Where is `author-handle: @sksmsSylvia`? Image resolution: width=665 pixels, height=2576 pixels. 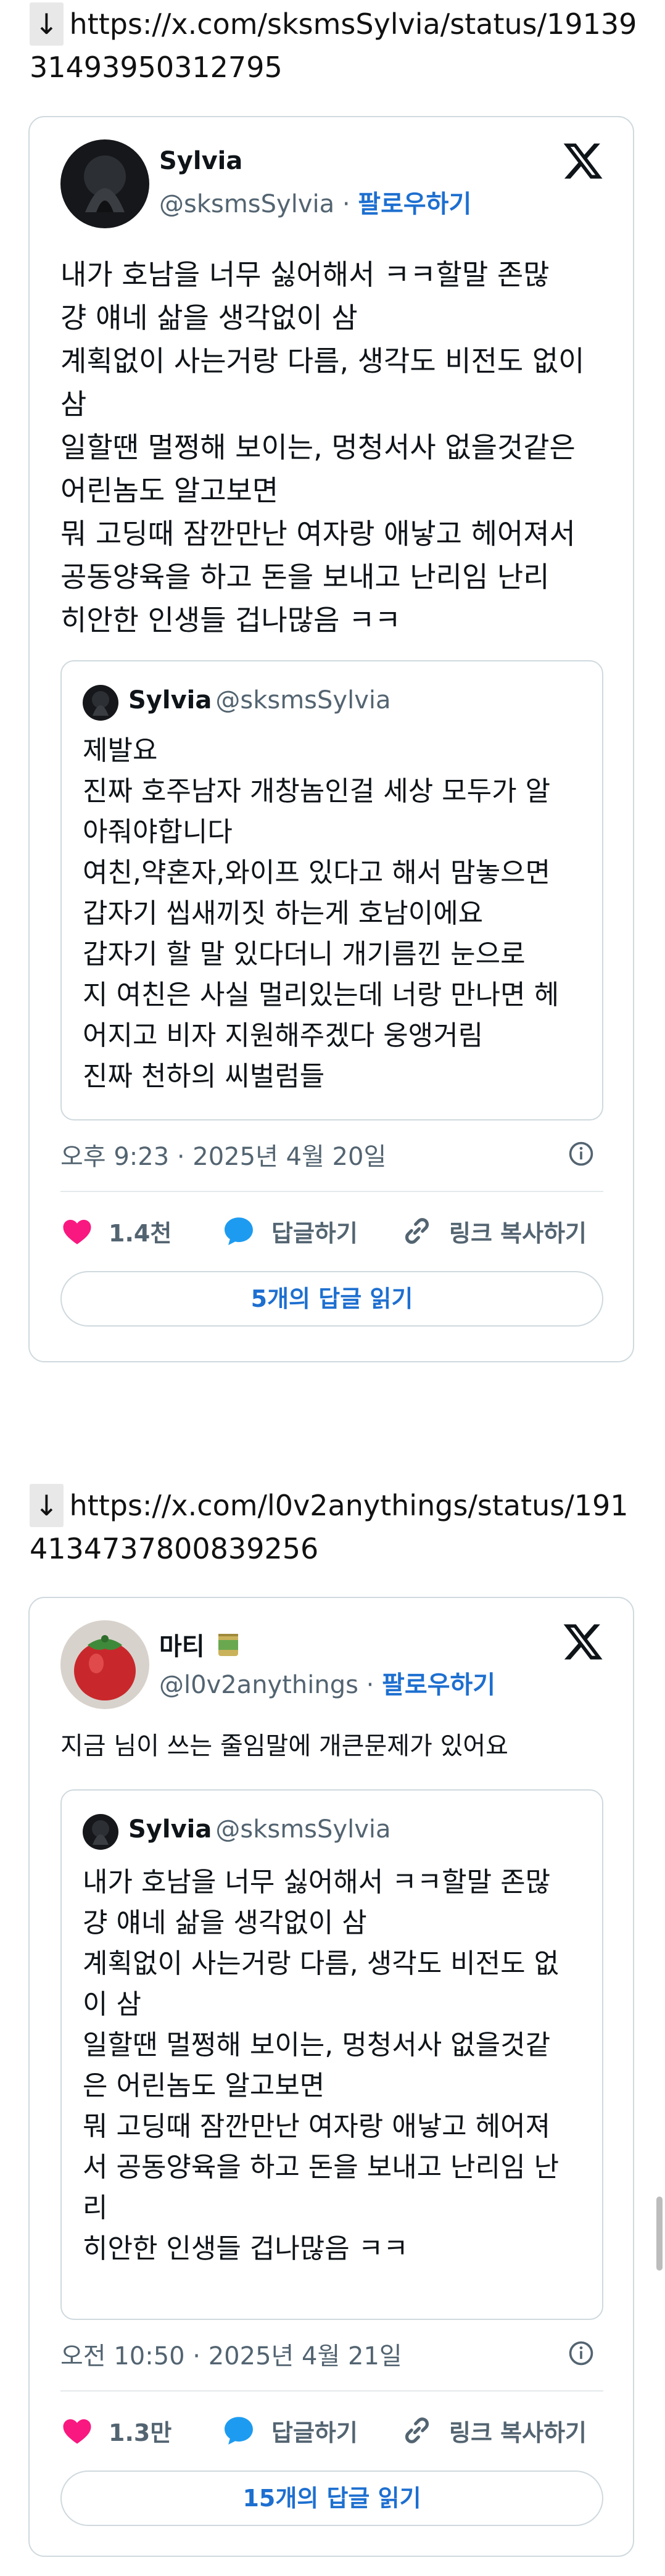
author-handle: @sksmsSylvia is located at coordinates (247, 204).